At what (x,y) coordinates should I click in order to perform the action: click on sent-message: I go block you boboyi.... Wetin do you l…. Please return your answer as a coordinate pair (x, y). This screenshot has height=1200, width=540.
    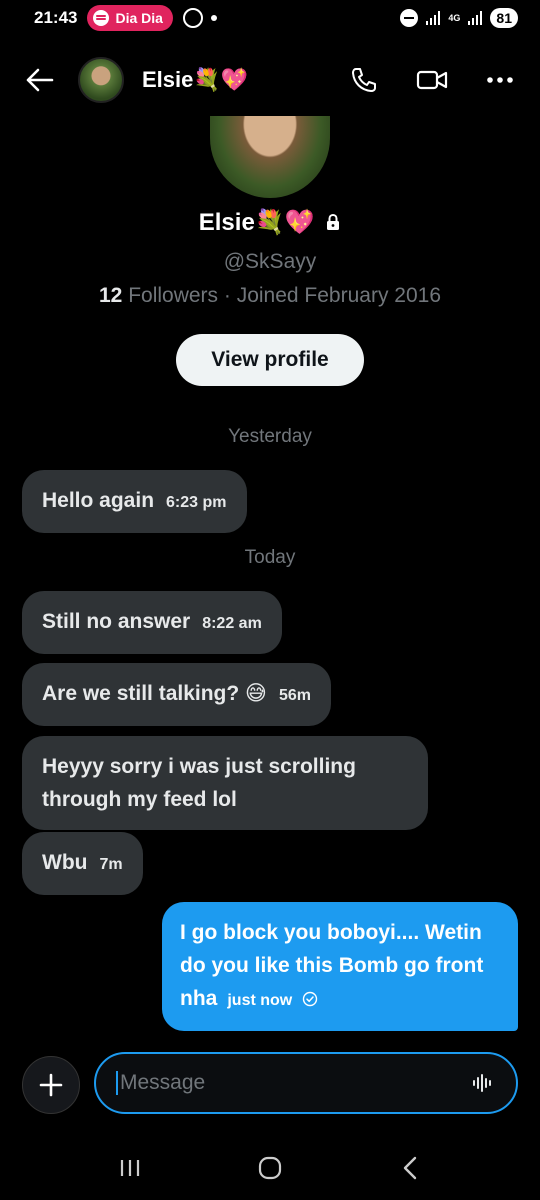
    Looking at the image, I should click on (340, 966).